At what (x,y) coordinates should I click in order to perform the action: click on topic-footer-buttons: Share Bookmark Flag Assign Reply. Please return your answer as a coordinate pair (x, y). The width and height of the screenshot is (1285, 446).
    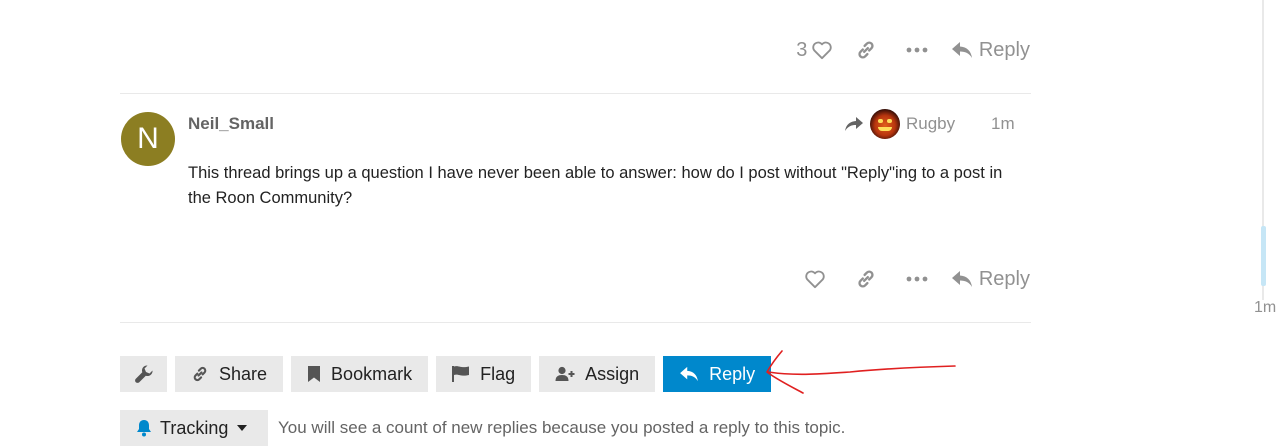
    Looking at the image, I should click on (446, 374).